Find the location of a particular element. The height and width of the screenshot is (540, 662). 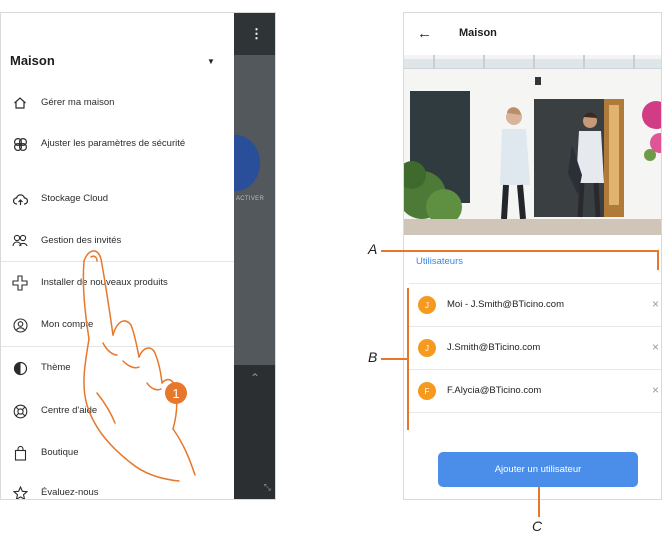

drawer-header: Maison ▼ is located at coordinates (117, 48).